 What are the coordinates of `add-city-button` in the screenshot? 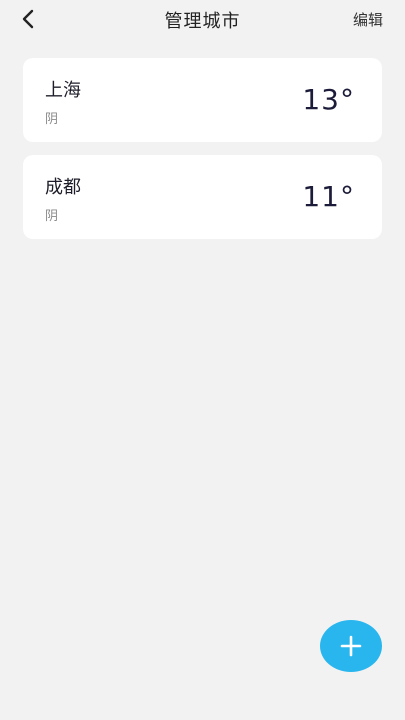 It's located at (351, 646).